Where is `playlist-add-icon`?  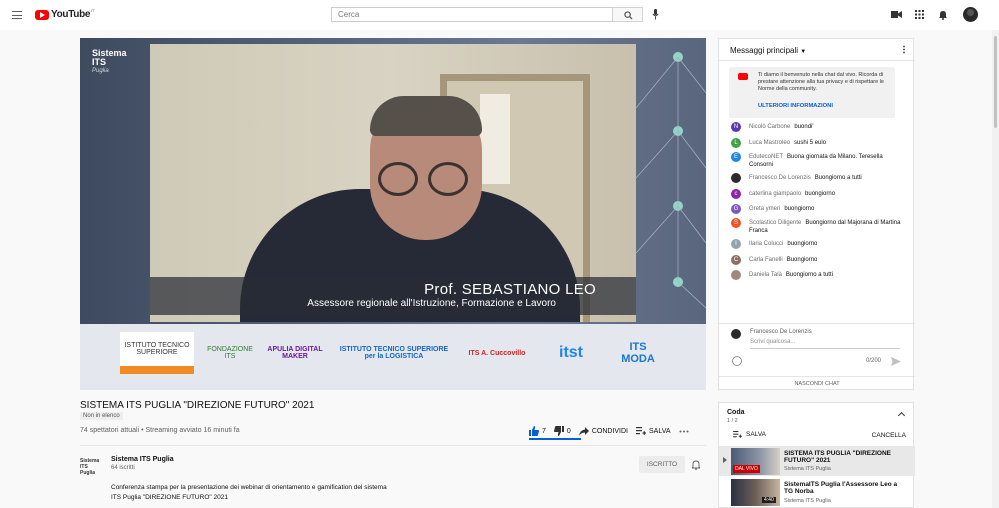
playlist-add-icon is located at coordinates (737, 434).